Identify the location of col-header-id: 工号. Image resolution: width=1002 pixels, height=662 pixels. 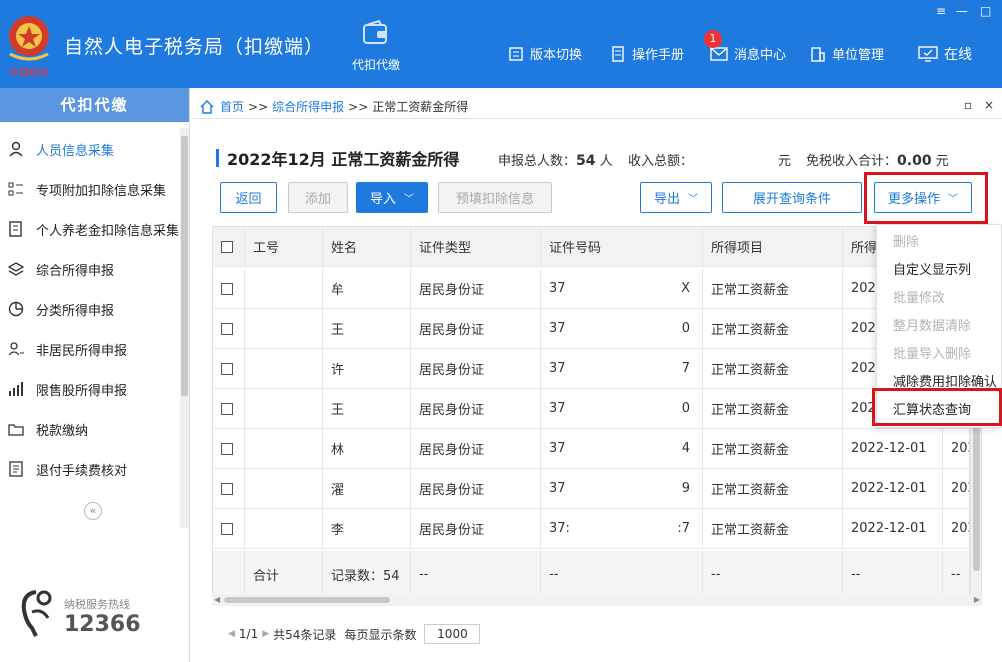
(284, 246).